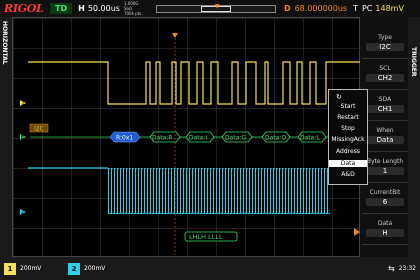 This screenshot has width=420, height=280. I want to click on decode-data-text: Data:L, so click(310, 138).